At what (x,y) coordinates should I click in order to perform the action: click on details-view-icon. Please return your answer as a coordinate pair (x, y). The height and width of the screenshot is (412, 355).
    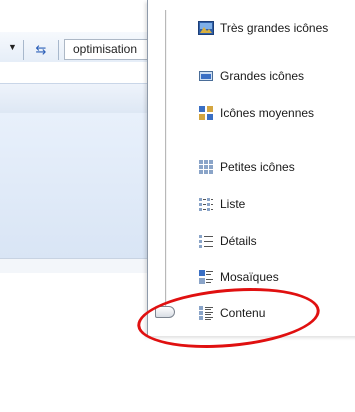
    Looking at the image, I should click on (206, 241).